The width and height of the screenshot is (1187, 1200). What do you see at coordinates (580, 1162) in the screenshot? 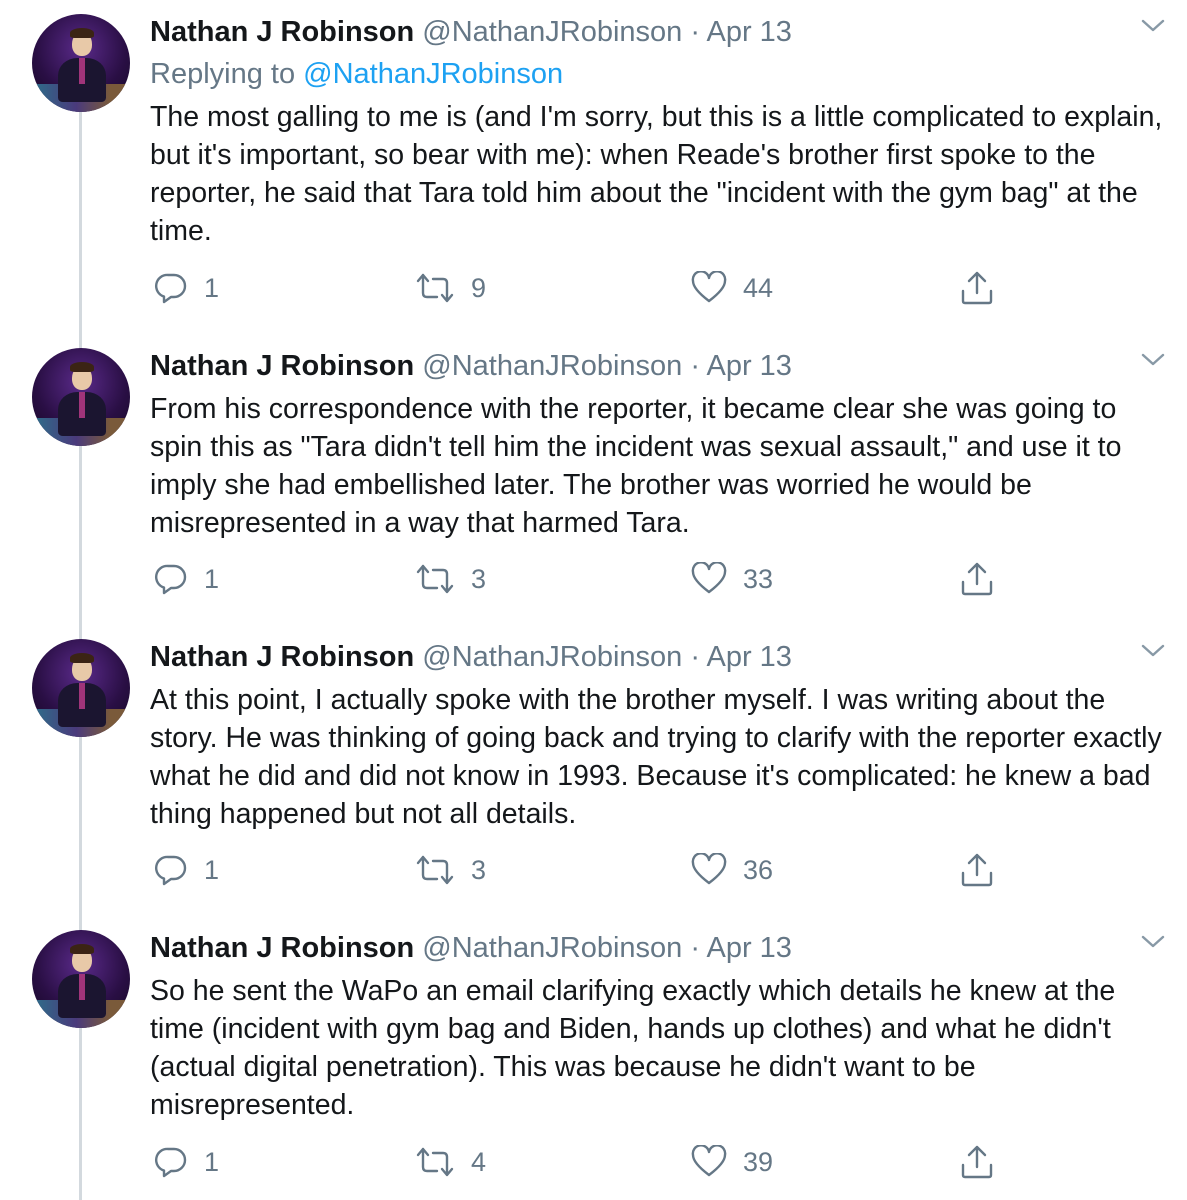
I see `tweet-actions: 1 4 39` at bounding box center [580, 1162].